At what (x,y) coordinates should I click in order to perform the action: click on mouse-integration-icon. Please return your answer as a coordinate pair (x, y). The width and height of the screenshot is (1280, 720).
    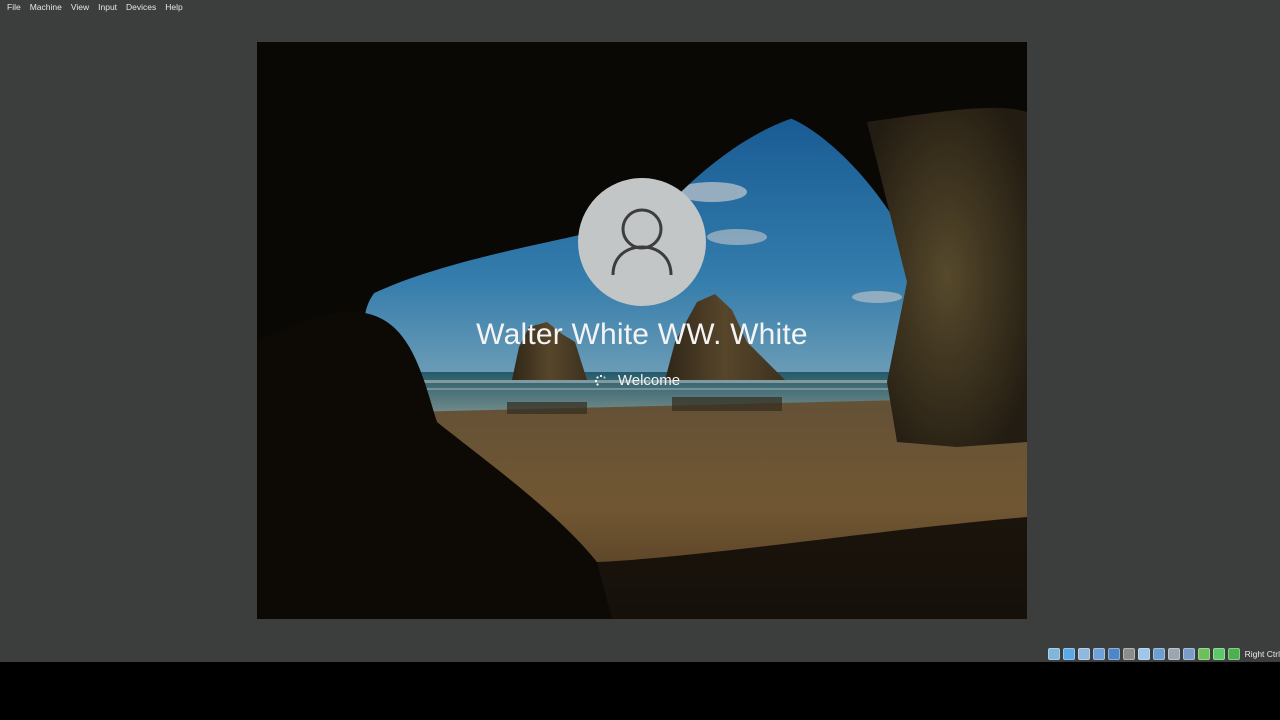
    Looking at the image, I should click on (1218, 654).